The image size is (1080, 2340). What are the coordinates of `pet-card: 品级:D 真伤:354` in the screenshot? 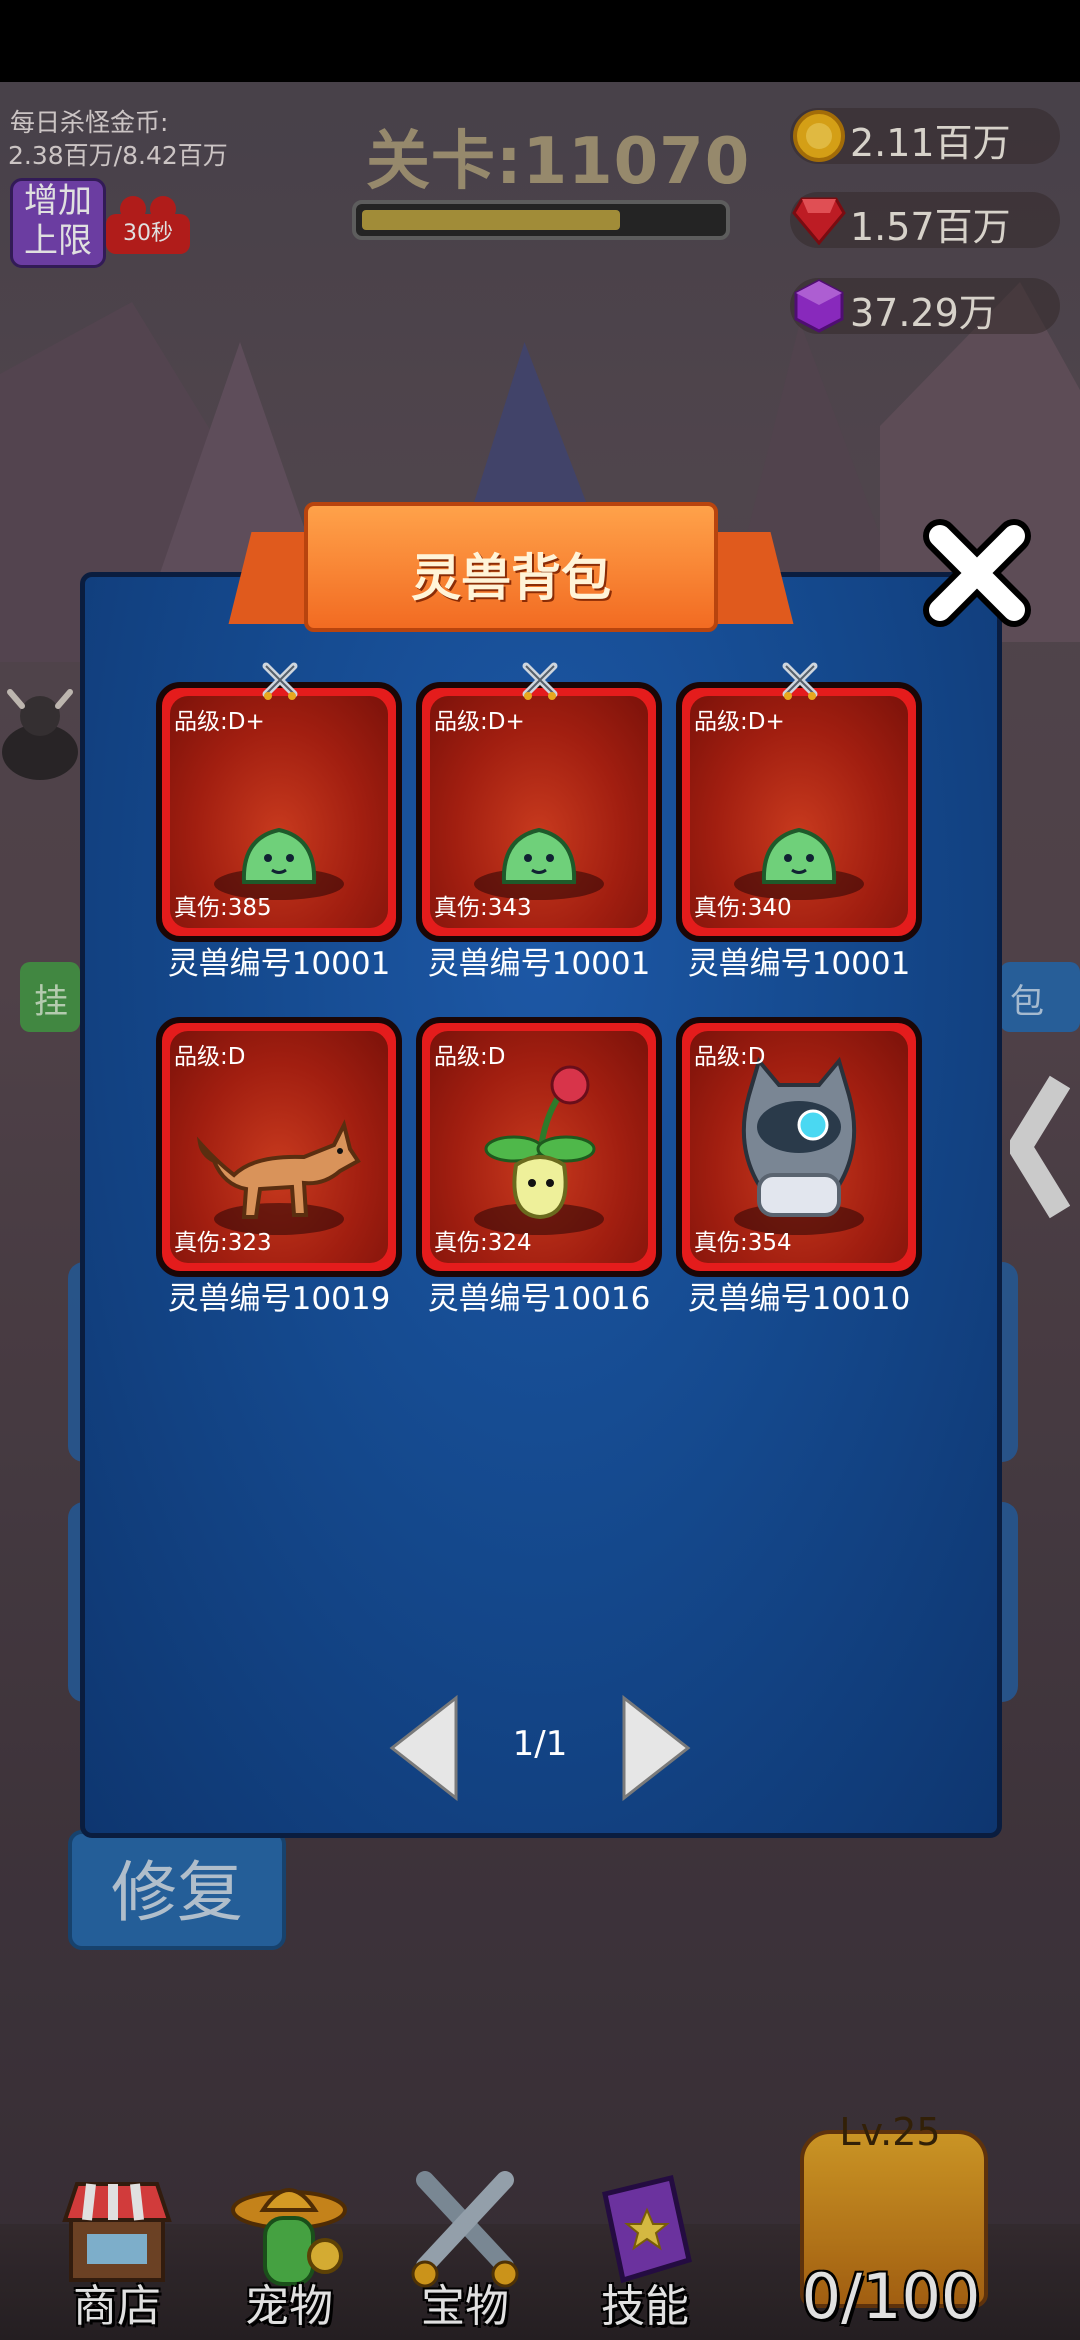 It's located at (799, 1147).